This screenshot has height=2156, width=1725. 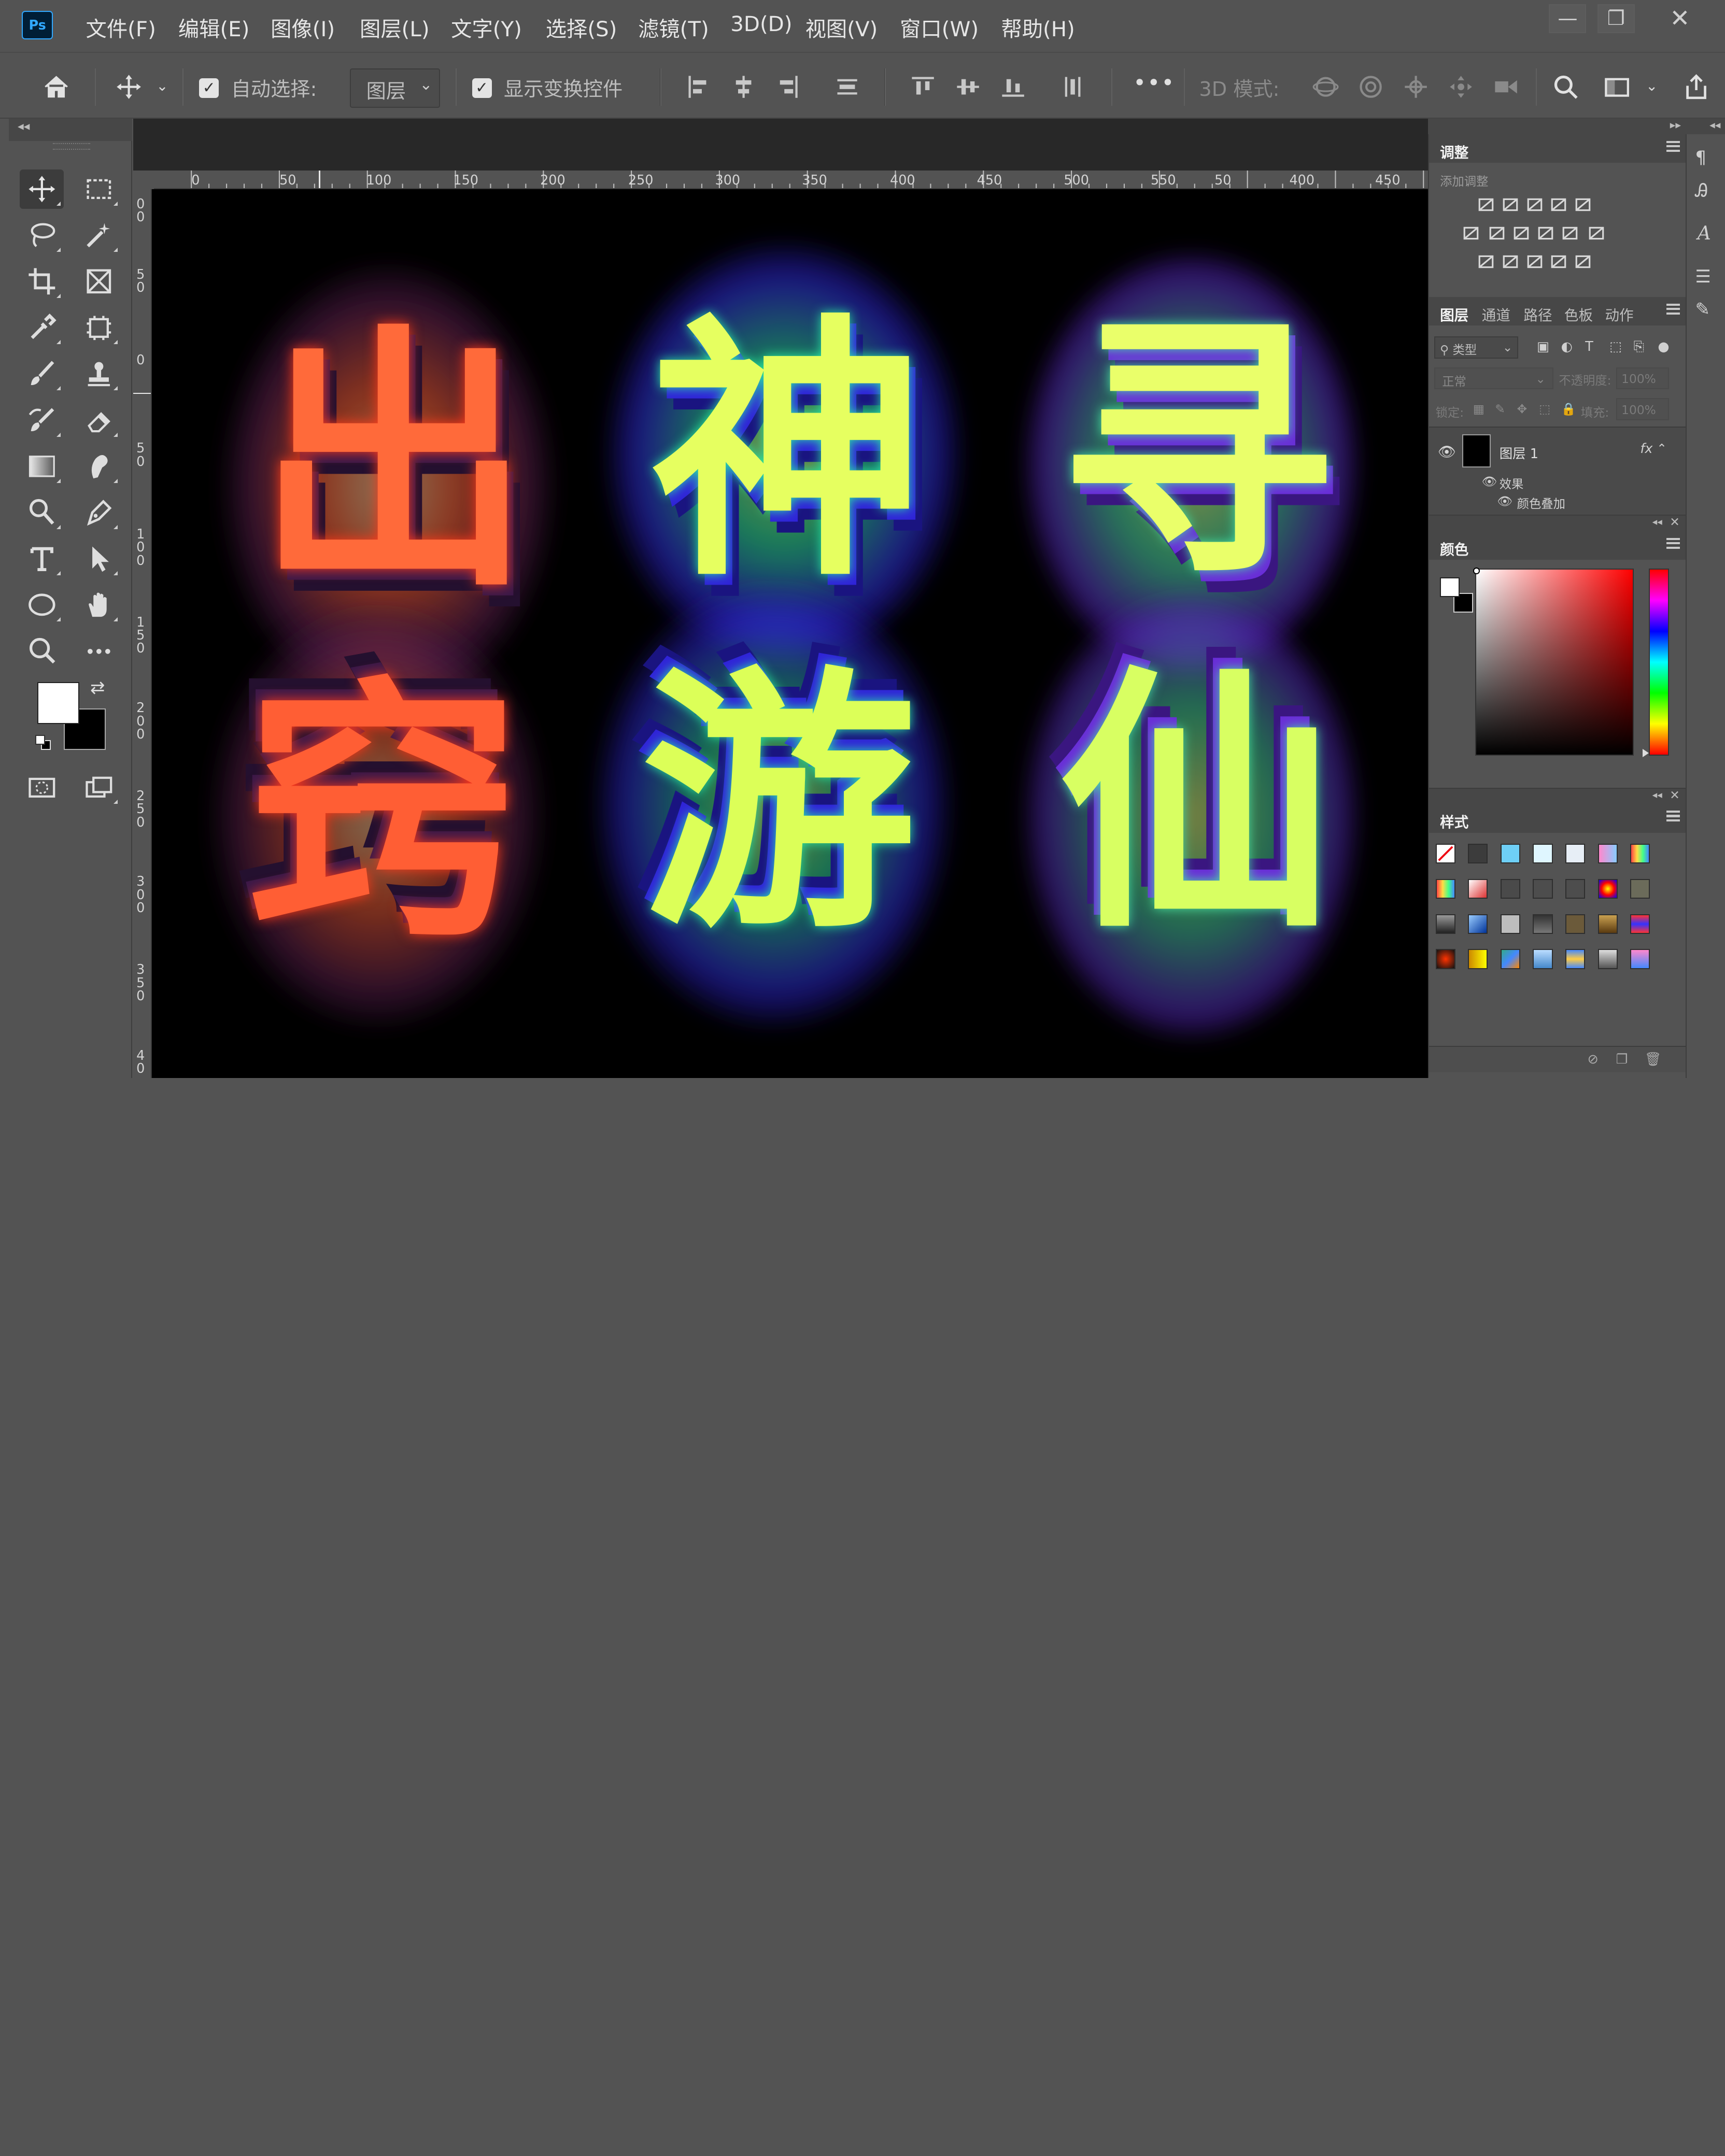 What do you see at coordinates (1519, 453) in the screenshot?
I see `layer-name: 图层 1` at bounding box center [1519, 453].